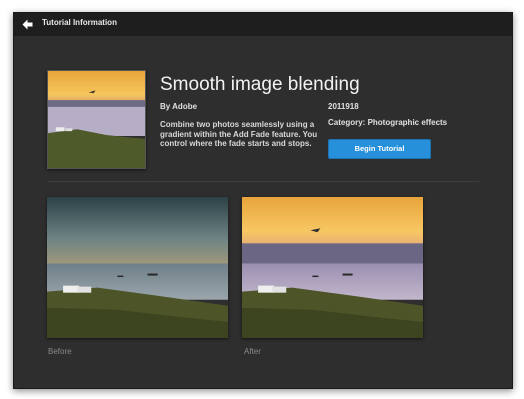 The height and width of the screenshot is (399, 524). What do you see at coordinates (263, 181) in the screenshot?
I see `section-divider` at bounding box center [263, 181].